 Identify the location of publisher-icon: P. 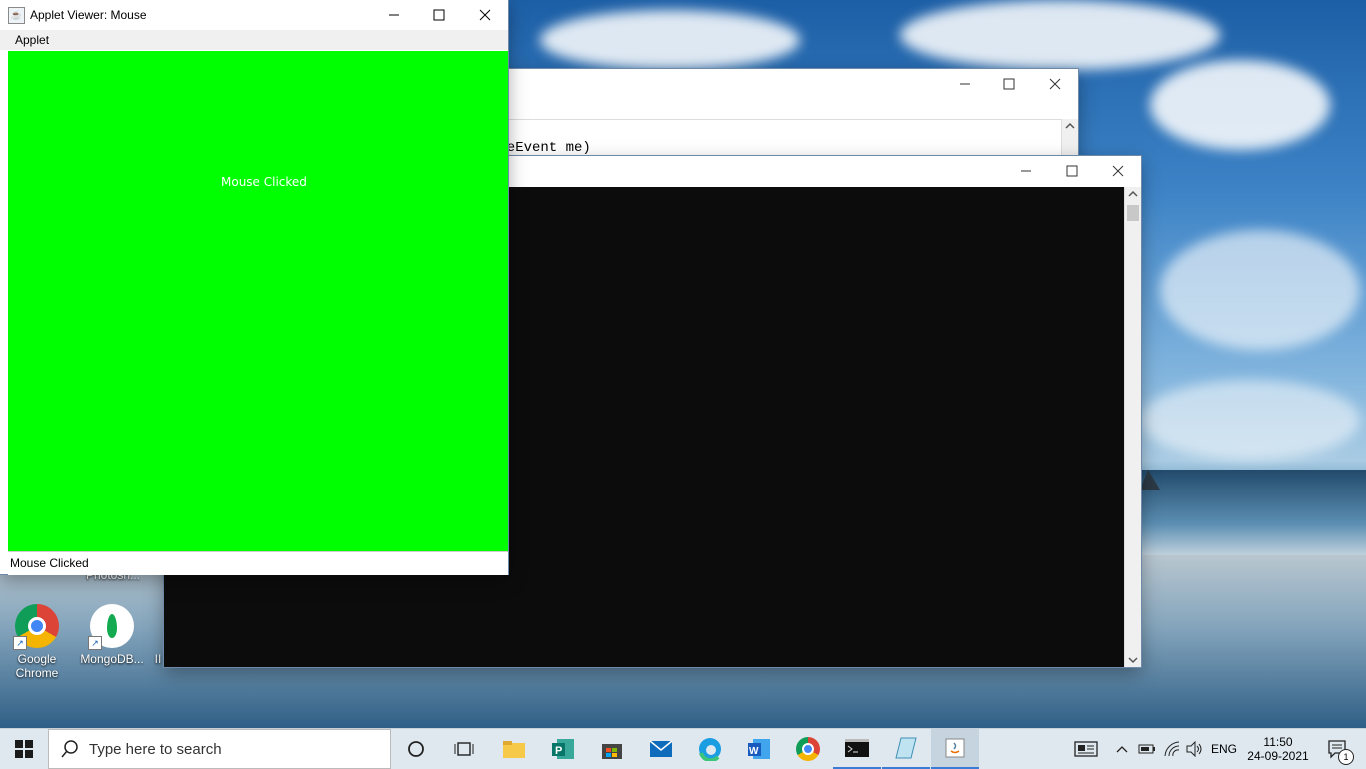
(563, 749).